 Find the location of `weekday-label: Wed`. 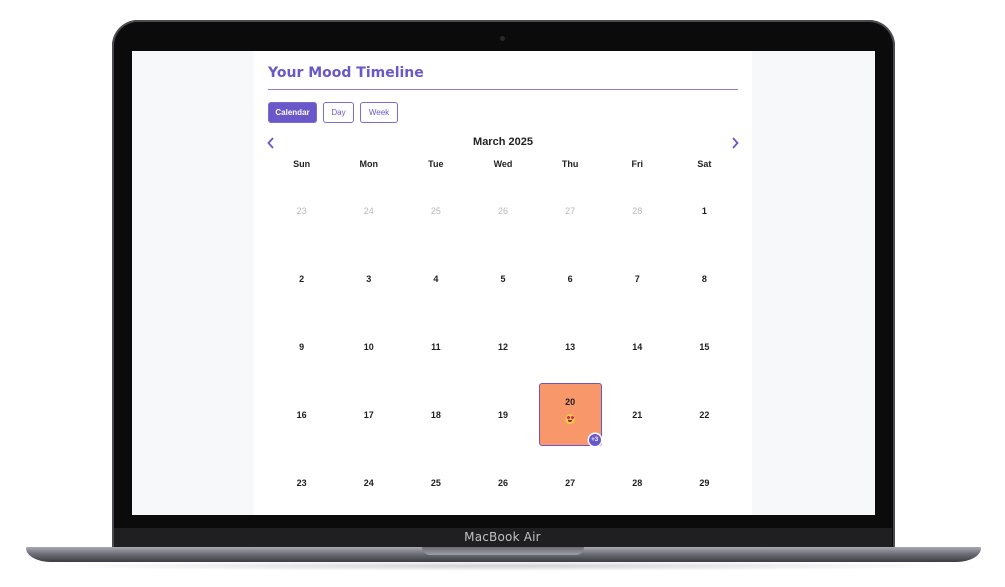

weekday-label: Wed is located at coordinates (503, 164).